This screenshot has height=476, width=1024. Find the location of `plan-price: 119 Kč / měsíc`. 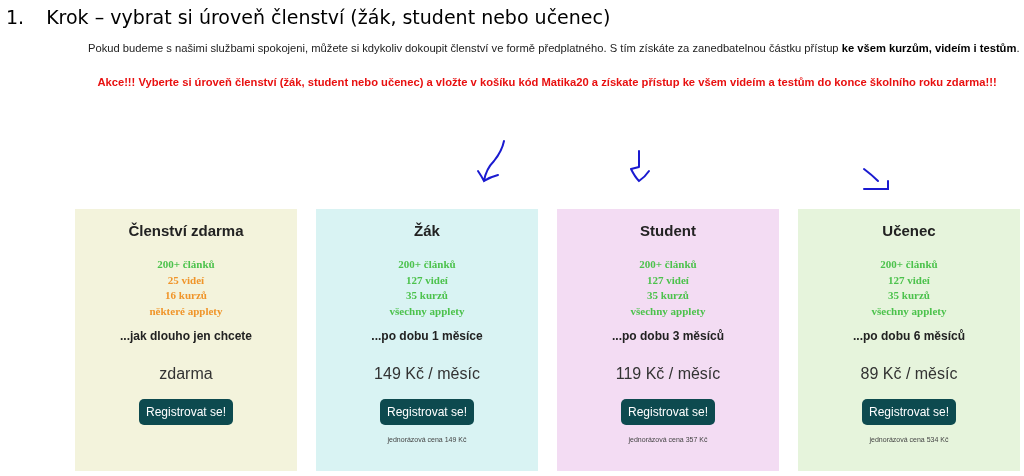

plan-price: 119 Kč / měsíc is located at coordinates (668, 374).